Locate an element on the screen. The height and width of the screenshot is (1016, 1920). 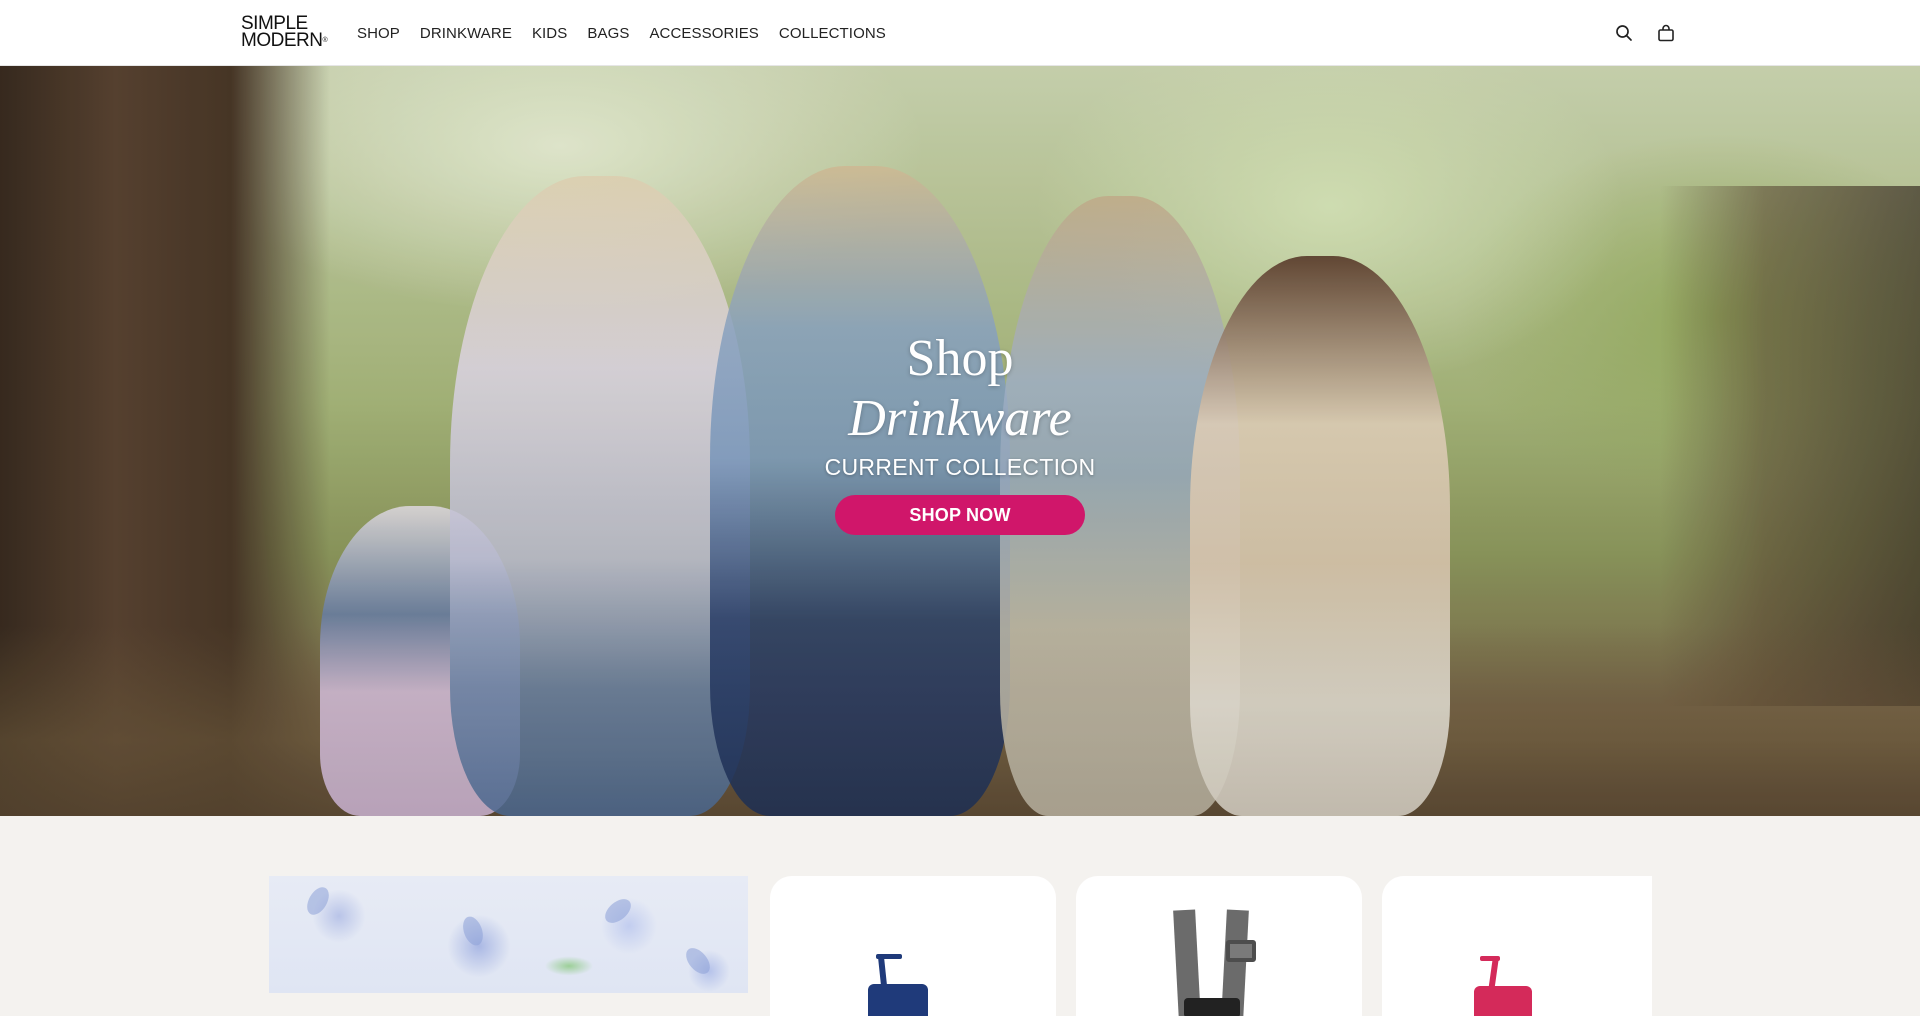
brand-logo: SIMPLE MODERN® is located at coordinates (289, 32).